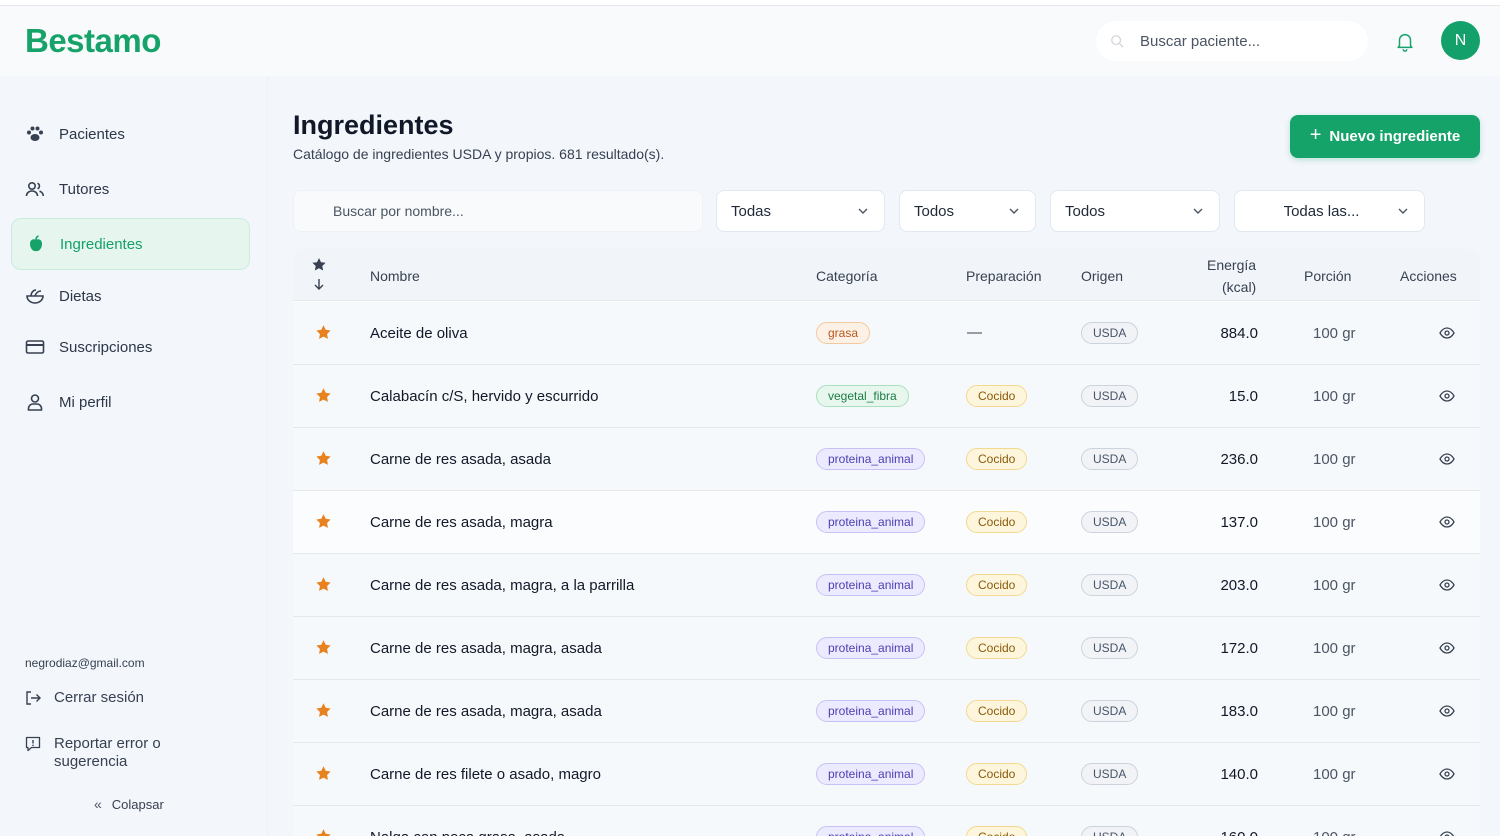 This screenshot has width=1500, height=836. What do you see at coordinates (130, 296) in the screenshot?
I see `sidebar-item-dietas: Dietas` at bounding box center [130, 296].